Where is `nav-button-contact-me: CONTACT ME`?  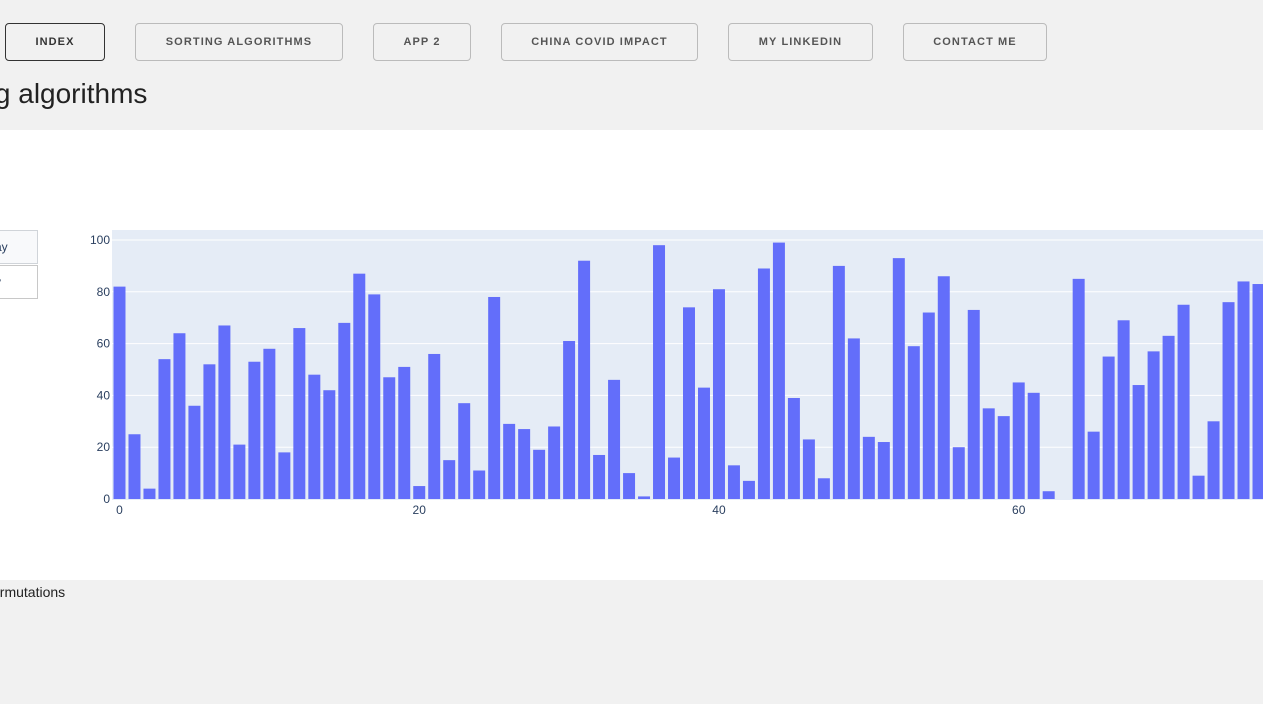 nav-button-contact-me: CONTACT ME is located at coordinates (975, 42).